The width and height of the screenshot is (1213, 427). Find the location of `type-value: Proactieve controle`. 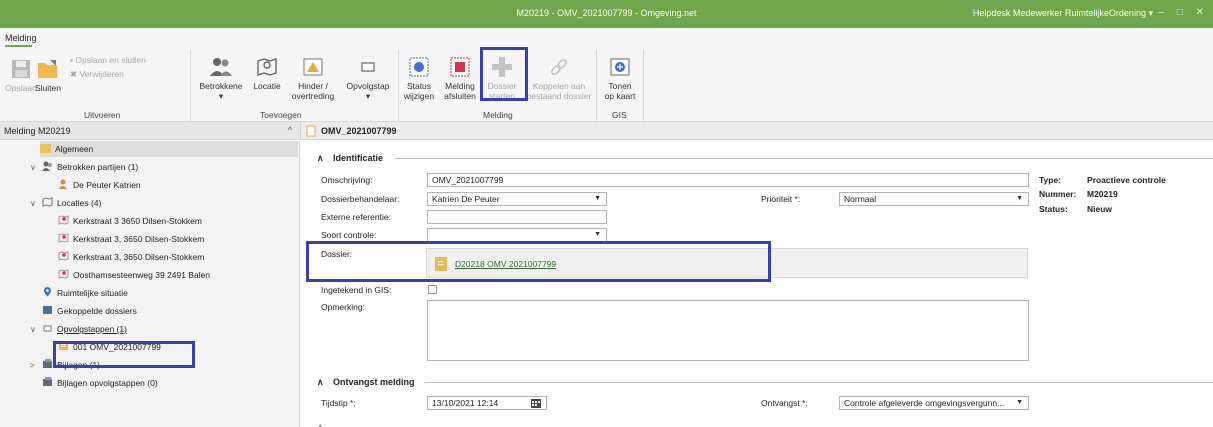

type-value: Proactieve controle is located at coordinates (1126, 180).